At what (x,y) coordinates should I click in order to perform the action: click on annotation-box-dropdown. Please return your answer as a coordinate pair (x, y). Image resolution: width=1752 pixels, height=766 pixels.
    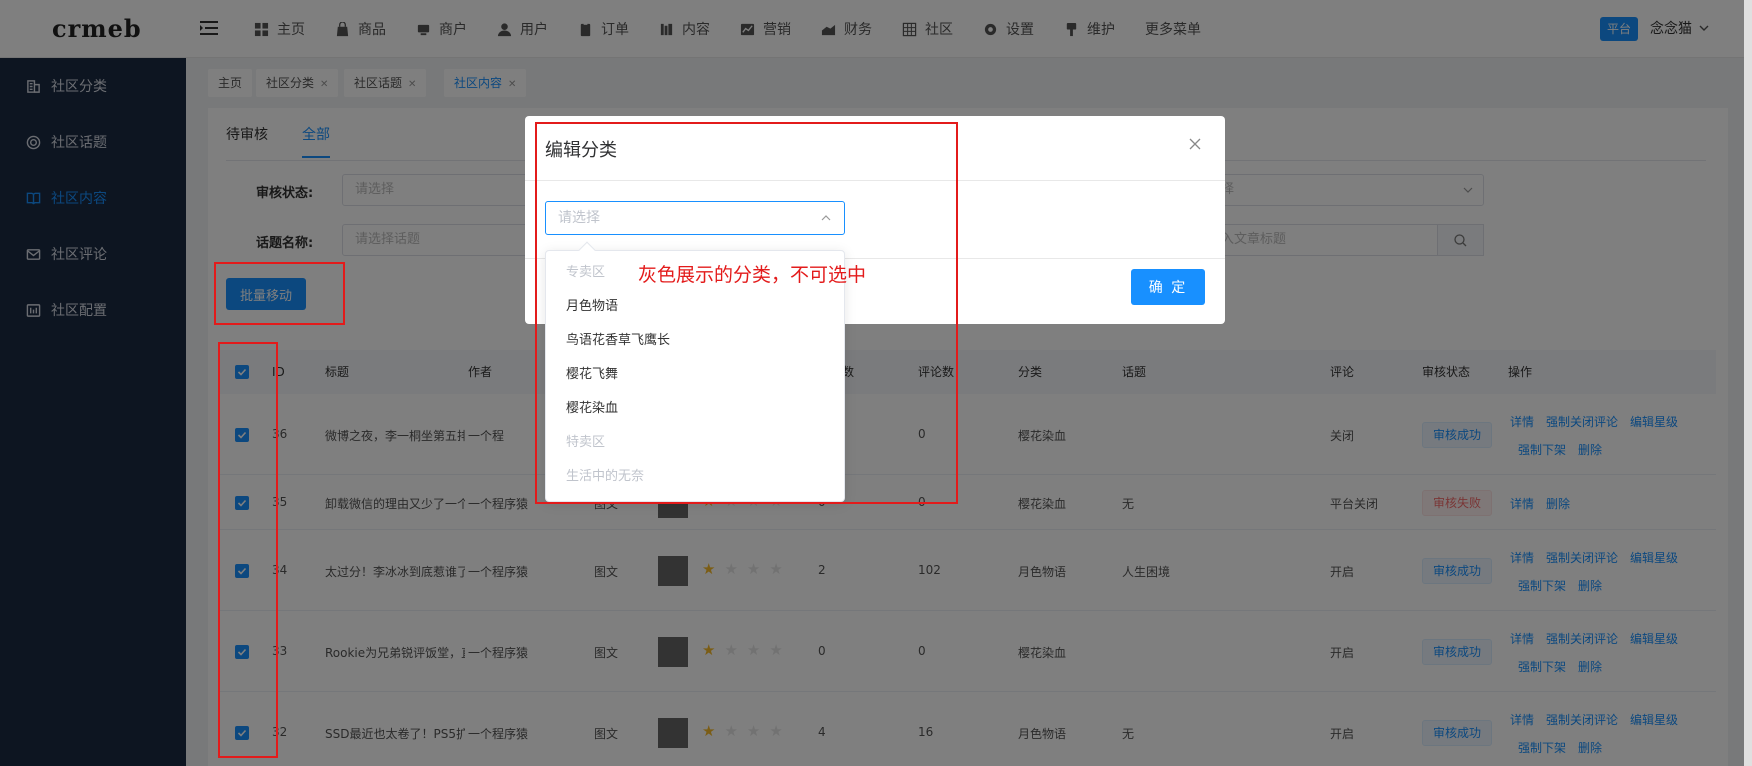
    Looking at the image, I should click on (746, 313).